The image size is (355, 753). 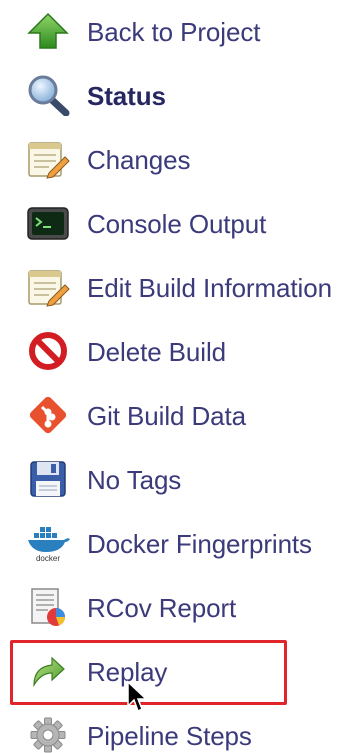 What do you see at coordinates (48, 415) in the screenshot?
I see `git-icon` at bounding box center [48, 415].